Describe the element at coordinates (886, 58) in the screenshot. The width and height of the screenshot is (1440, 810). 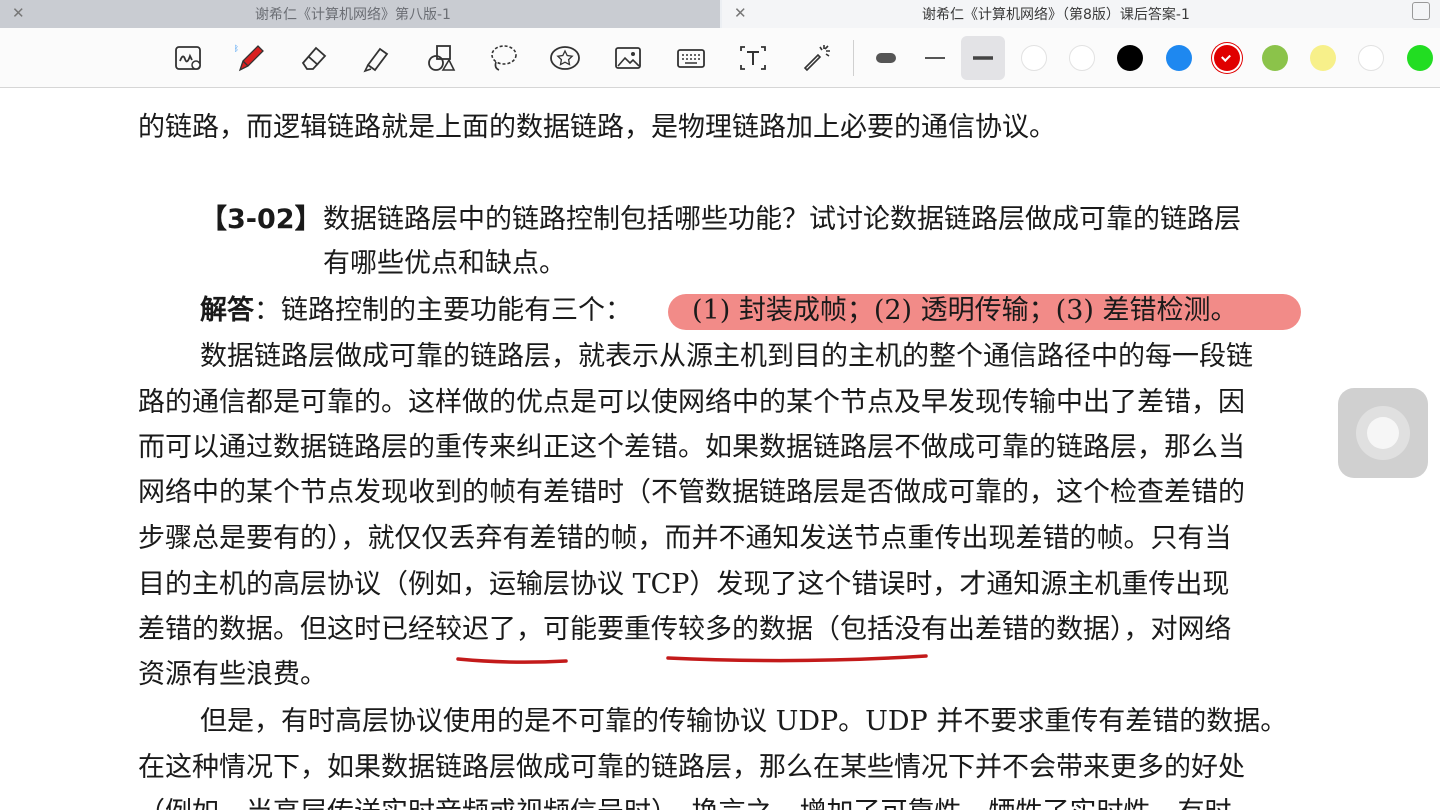
I see `stroke-thin-button` at that location.